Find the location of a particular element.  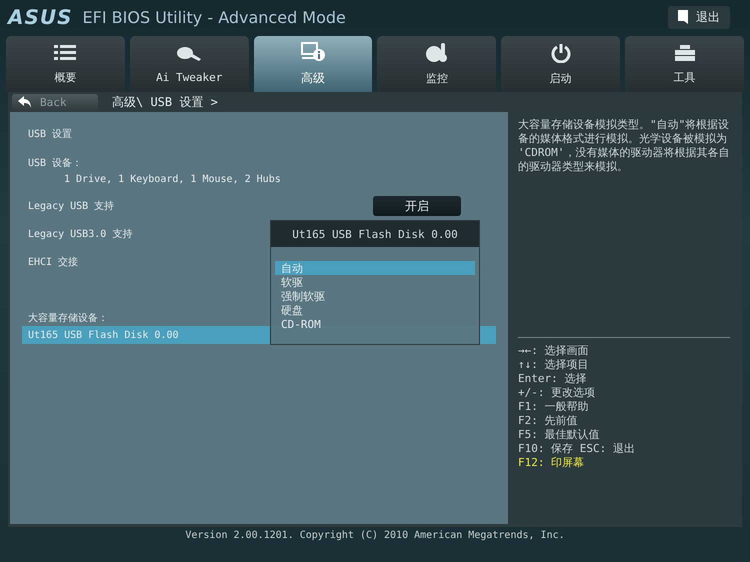

back-arrow-icon is located at coordinates (25, 102).